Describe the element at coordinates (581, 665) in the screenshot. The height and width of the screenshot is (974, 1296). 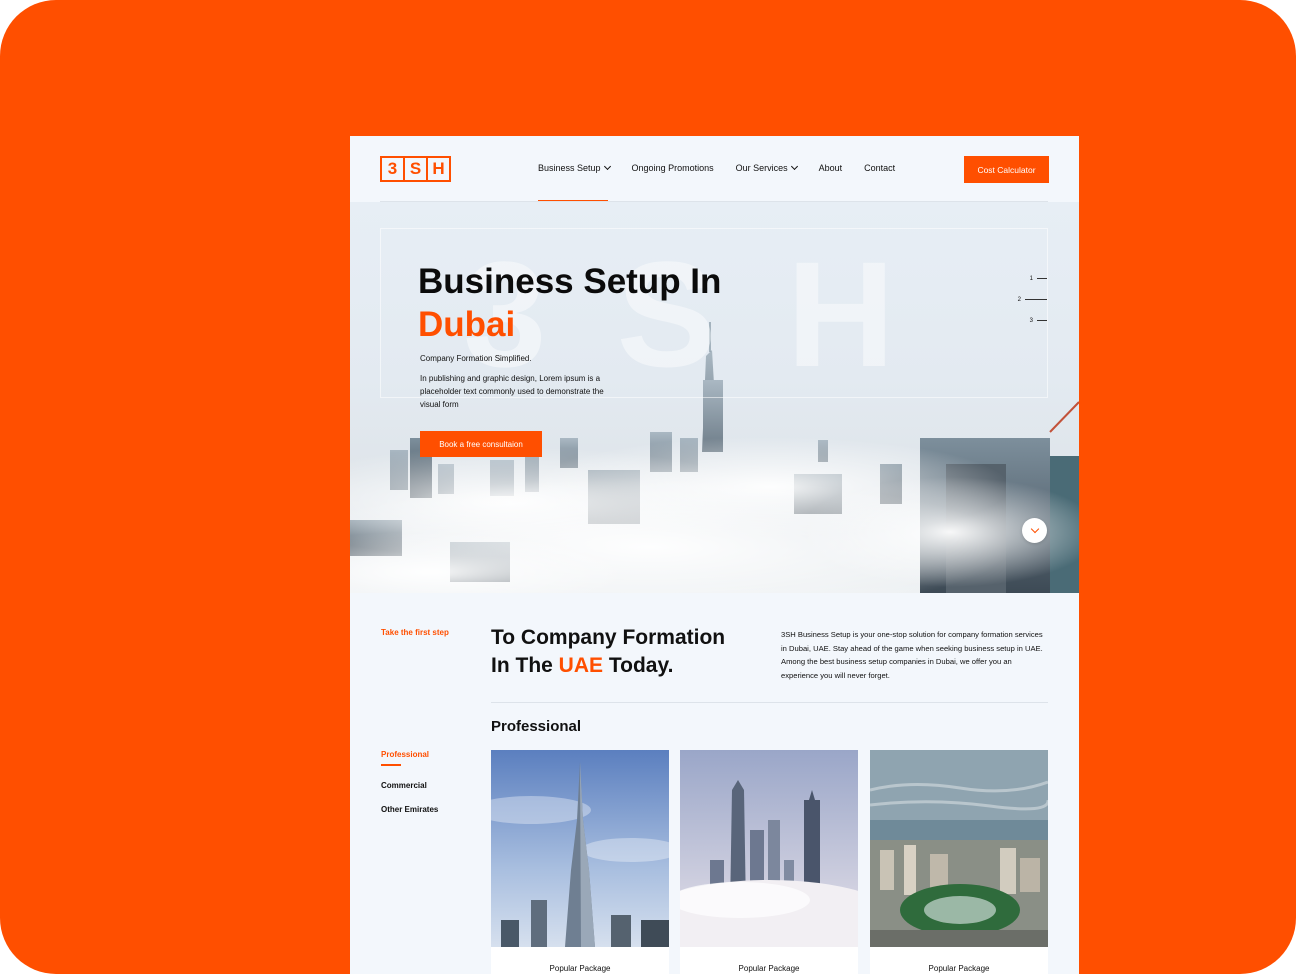
I see `intro-title-accent: UAE` at that location.